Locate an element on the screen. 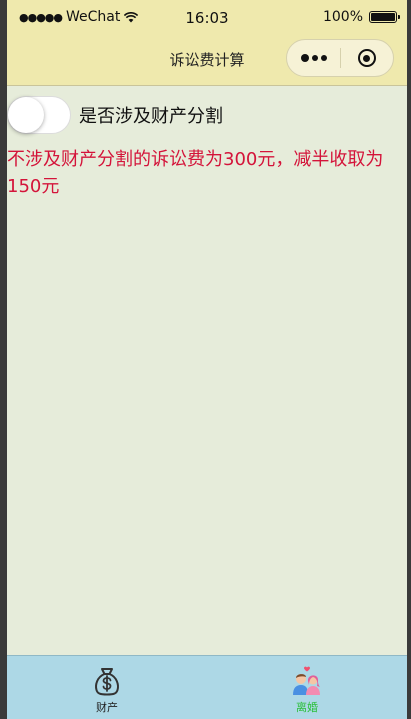 The height and width of the screenshot is (719, 411). couple-icon is located at coordinates (306, 680).